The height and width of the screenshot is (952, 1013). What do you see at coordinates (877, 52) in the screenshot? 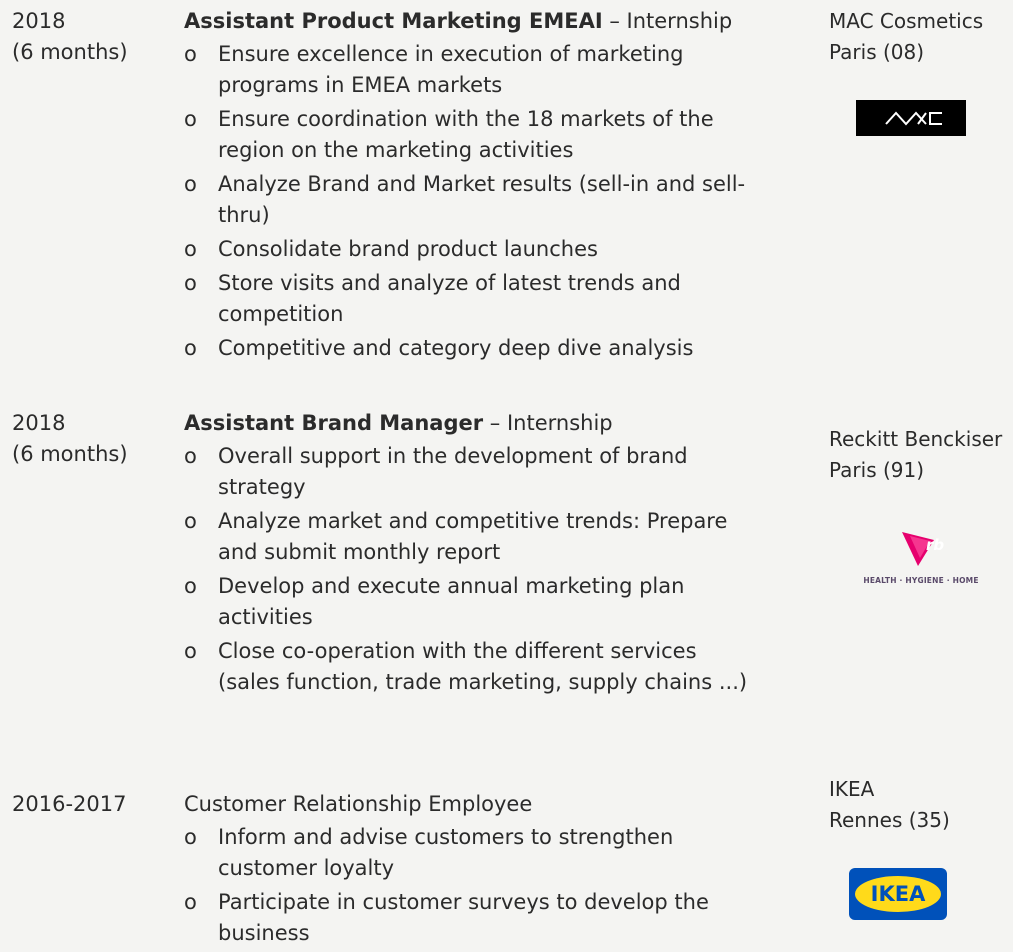
I see `company-location: Paris (08)` at bounding box center [877, 52].